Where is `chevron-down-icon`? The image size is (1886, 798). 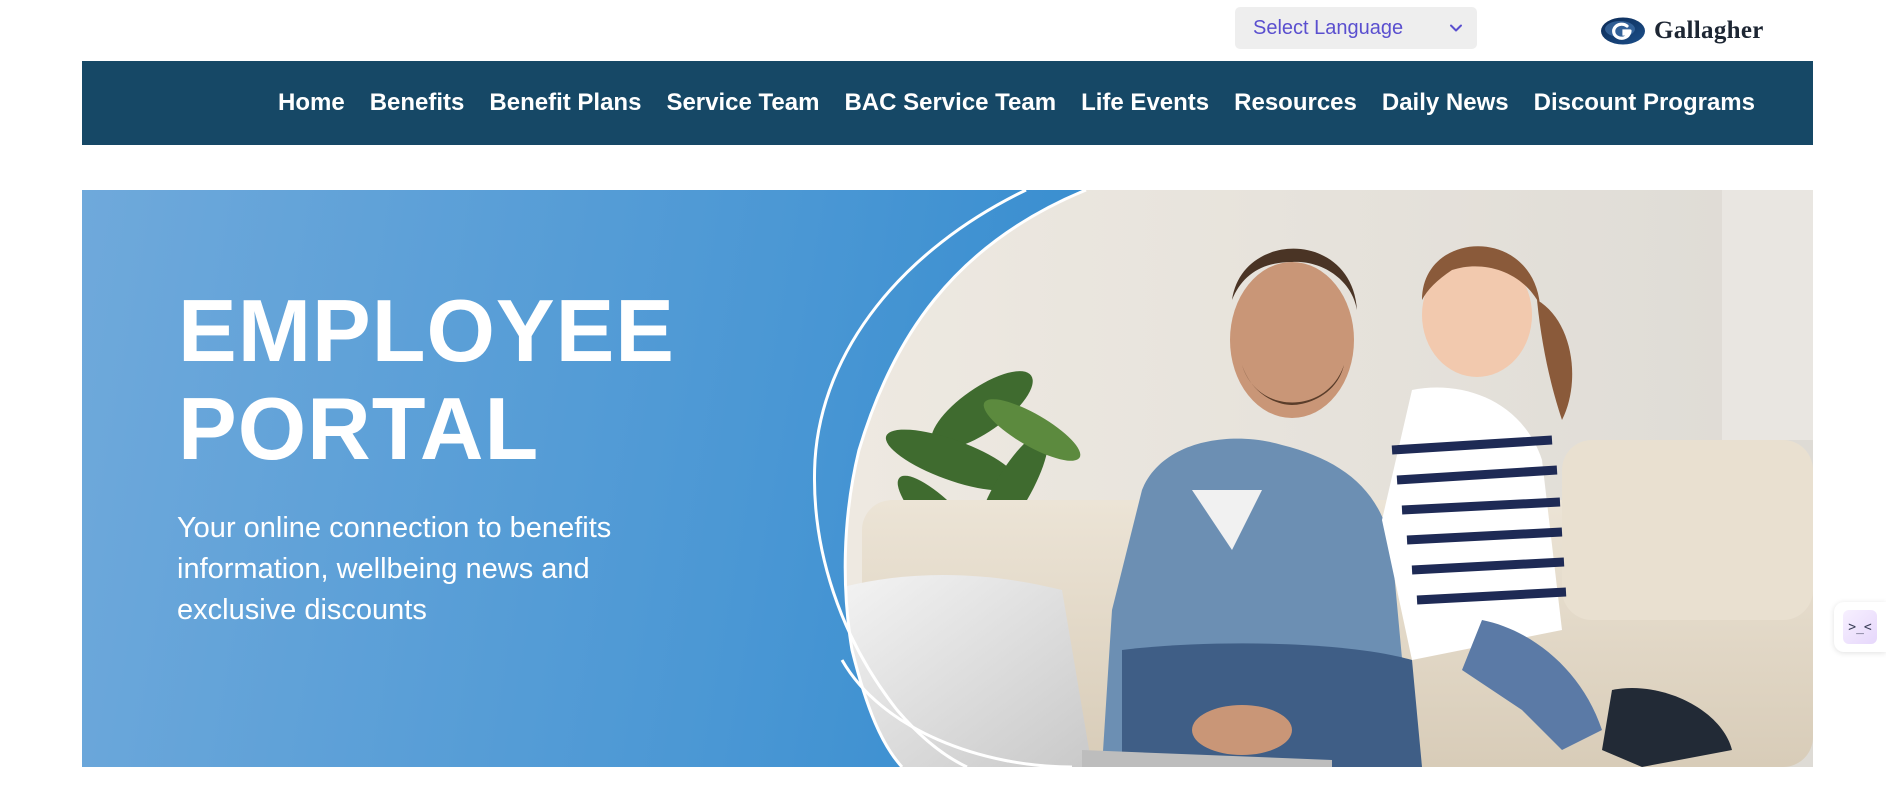 chevron-down-icon is located at coordinates (1456, 28).